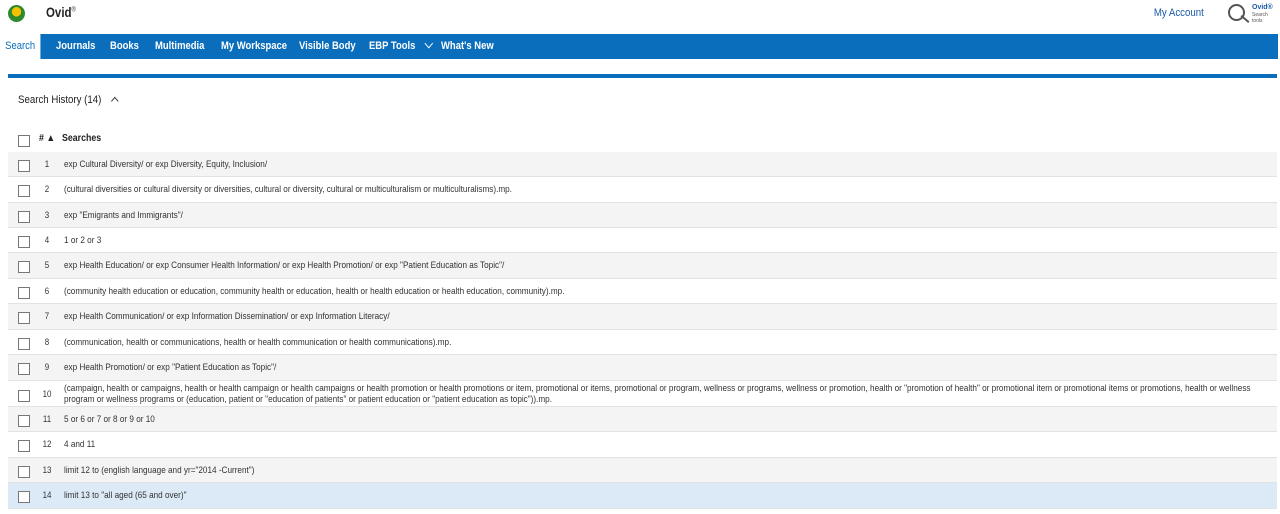 This screenshot has height=514, width=1280. Describe the element at coordinates (640, 17) in the screenshot. I see `top-bar: Ovid® My Account Ovid® Search tools` at that location.